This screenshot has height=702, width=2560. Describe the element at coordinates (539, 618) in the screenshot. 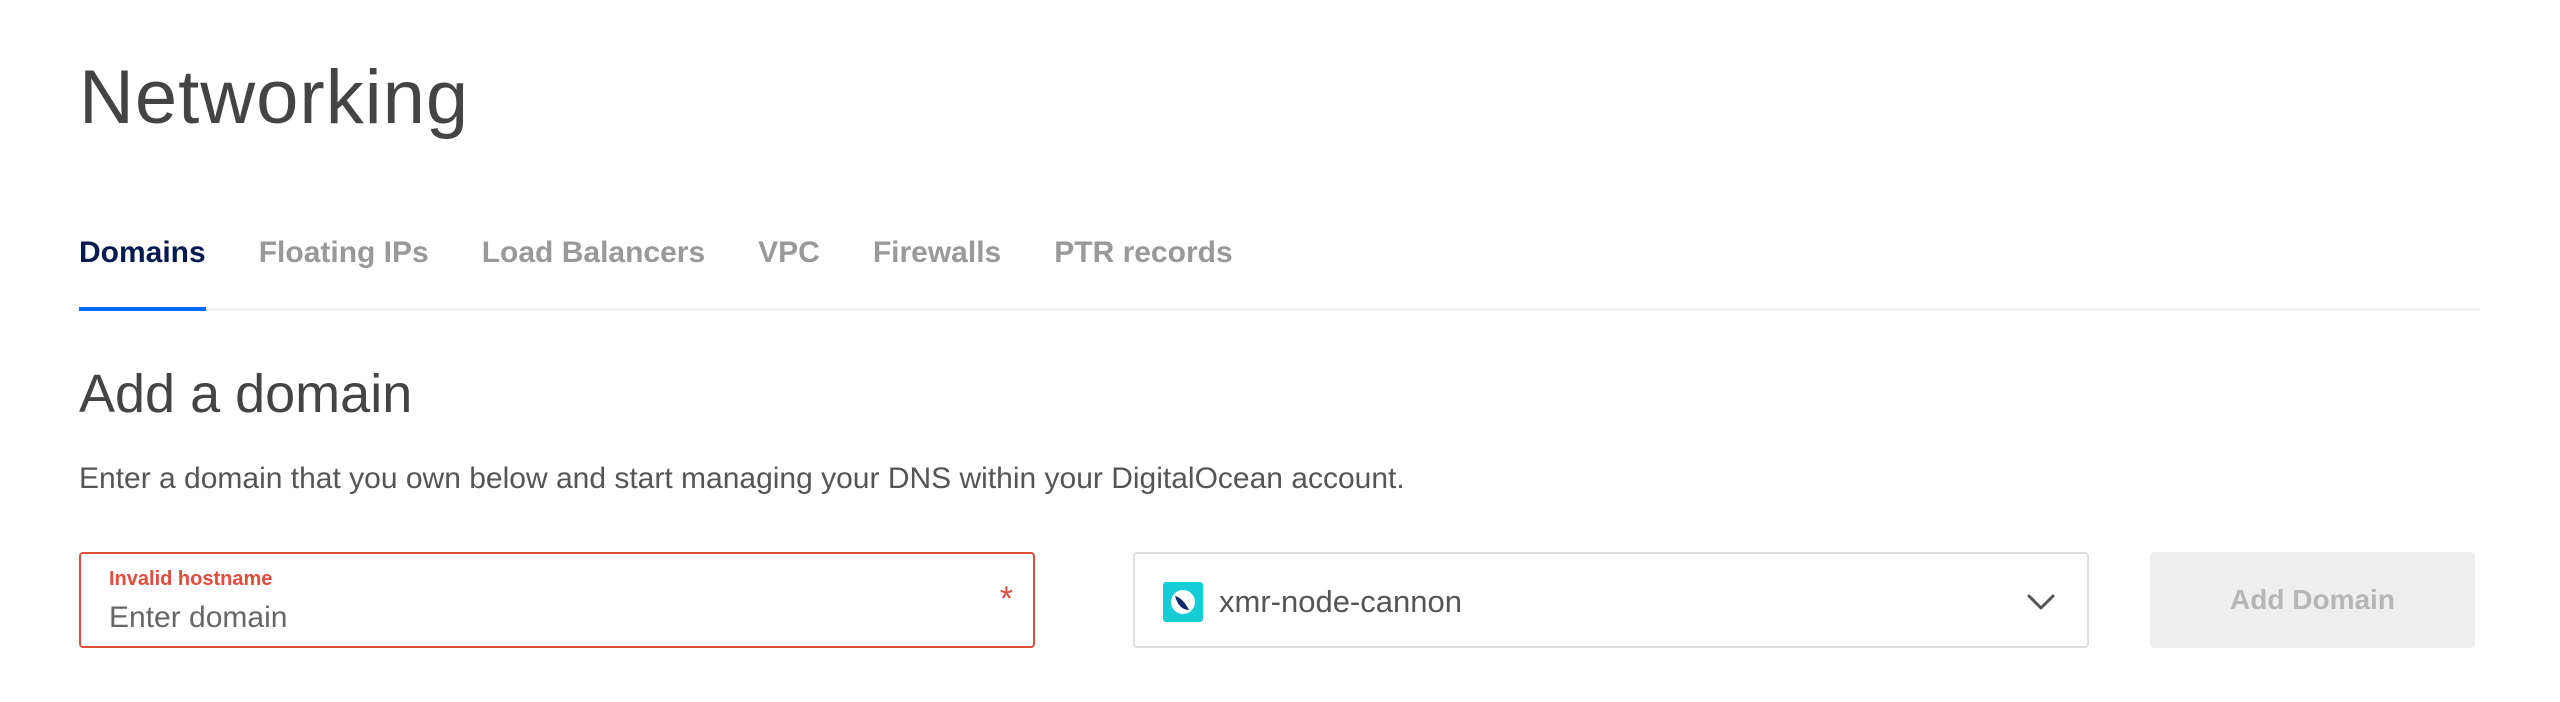

I see `domain-input` at that location.